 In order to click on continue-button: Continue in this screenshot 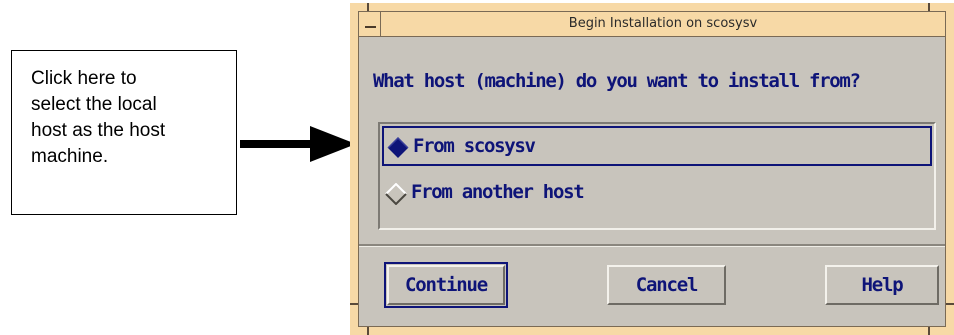, I will do `click(446, 285)`.